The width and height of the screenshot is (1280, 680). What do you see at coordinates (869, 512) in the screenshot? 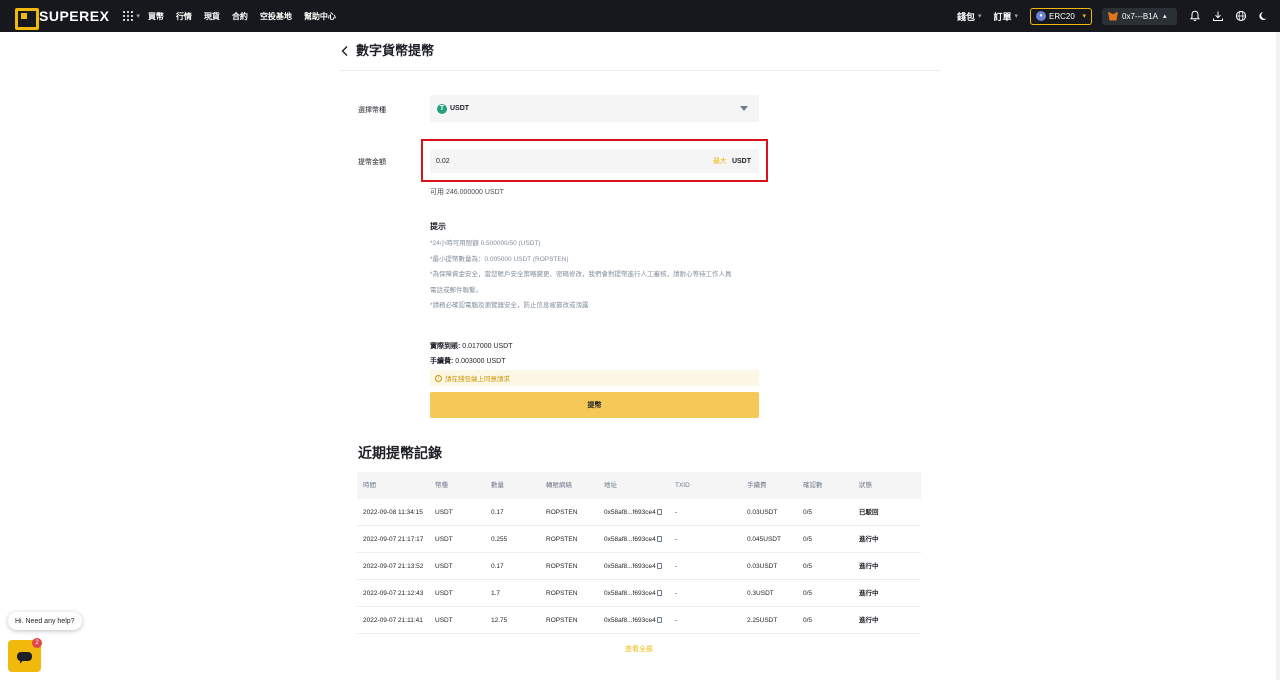
I see `cell-status: 已駁回` at bounding box center [869, 512].